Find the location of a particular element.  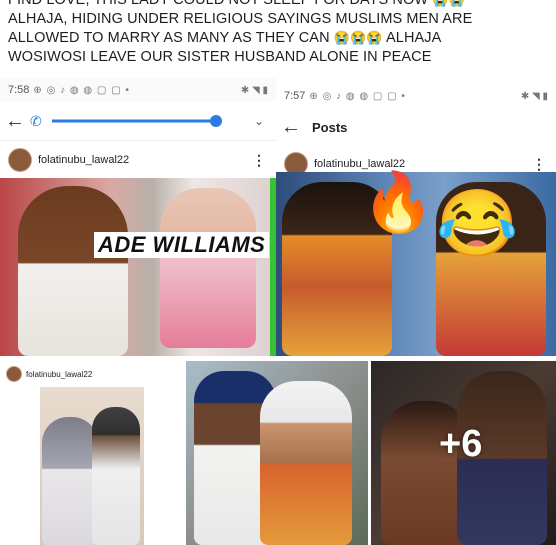

app-bar: ← ✆ ⌄ is located at coordinates (138, 121).